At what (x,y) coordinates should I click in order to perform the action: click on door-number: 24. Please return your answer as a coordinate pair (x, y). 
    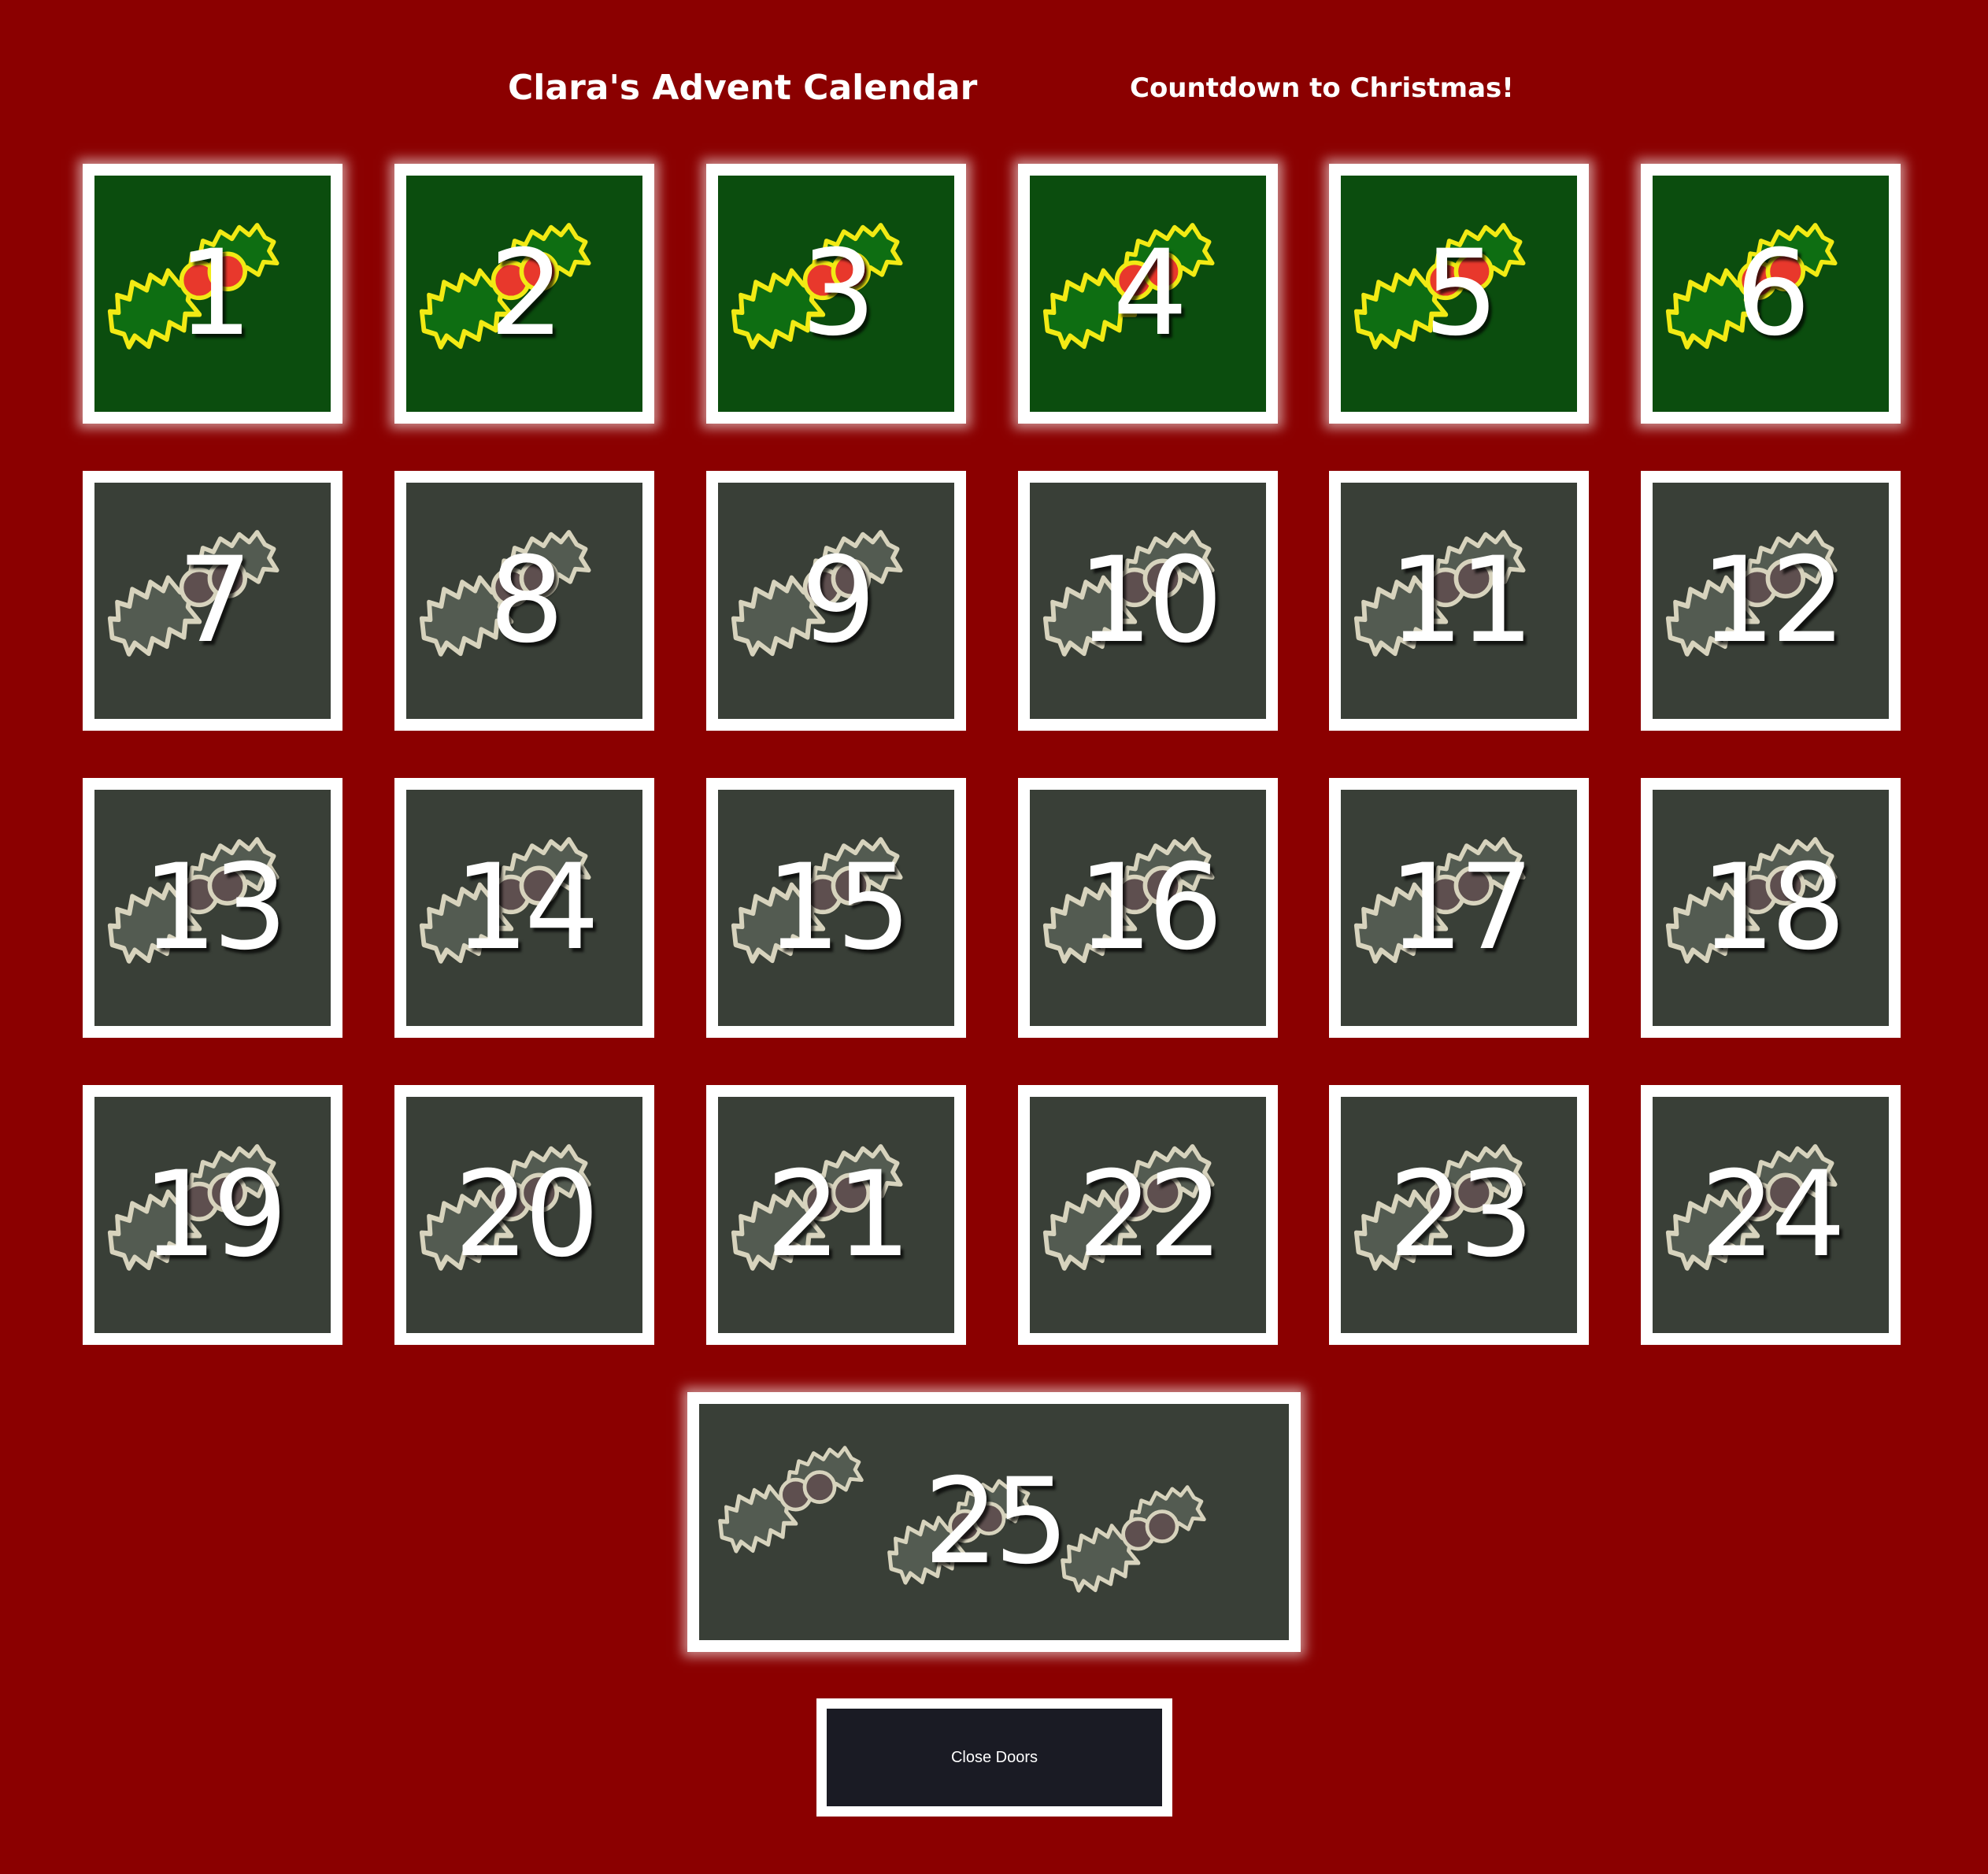
    Looking at the image, I should click on (1773, 1214).